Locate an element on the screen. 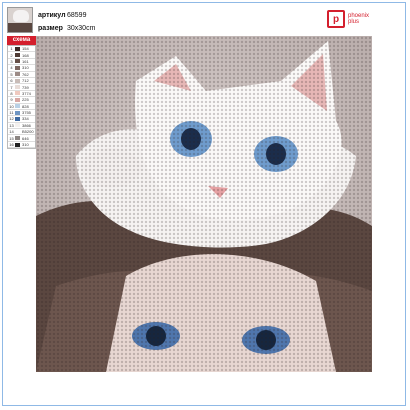 This screenshot has width=410, height=410. legend-code: 712 is located at coordinates (25, 81).